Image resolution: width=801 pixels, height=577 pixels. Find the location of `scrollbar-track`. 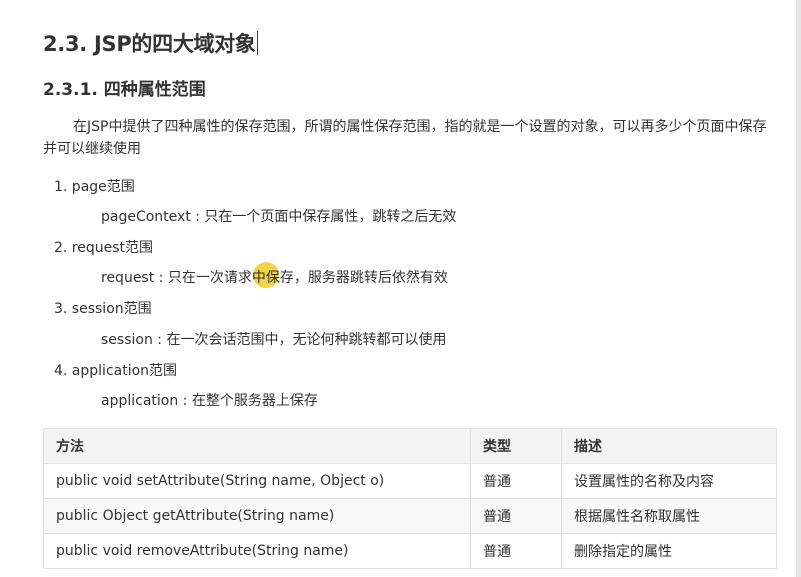

scrollbar-track is located at coordinates (798, 288).